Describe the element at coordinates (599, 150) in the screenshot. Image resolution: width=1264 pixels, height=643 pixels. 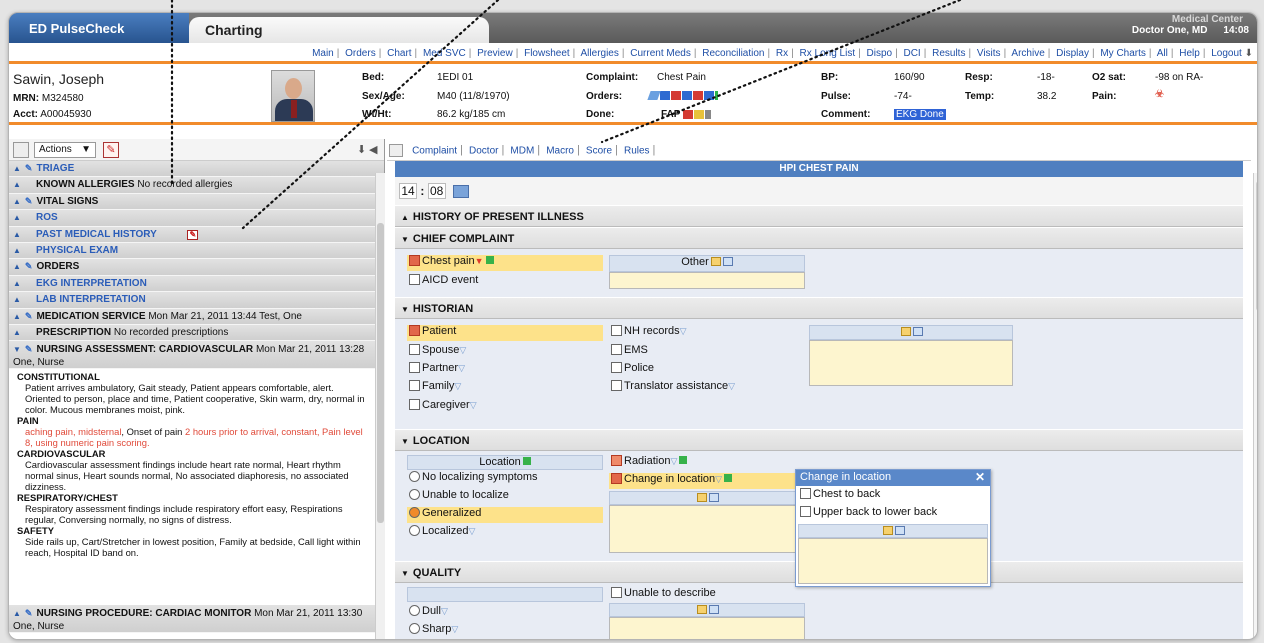
I see `tab-score: Score` at that location.